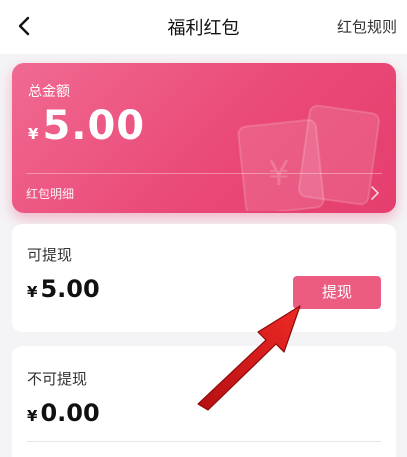 The width and height of the screenshot is (407, 457). What do you see at coordinates (50, 255) in the screenshot?
I see `withdrawable-label: 可提现` at bounding box center [50, 255].